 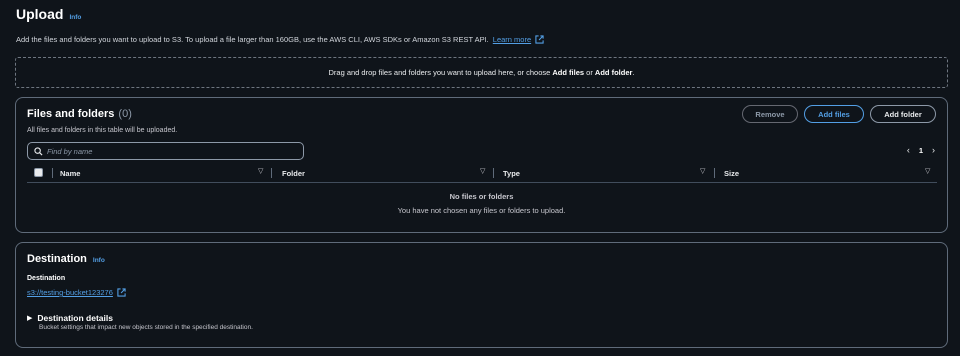 I want to click on destination-details-toggle: ▶ Destination details, so click(x=70, y=318).